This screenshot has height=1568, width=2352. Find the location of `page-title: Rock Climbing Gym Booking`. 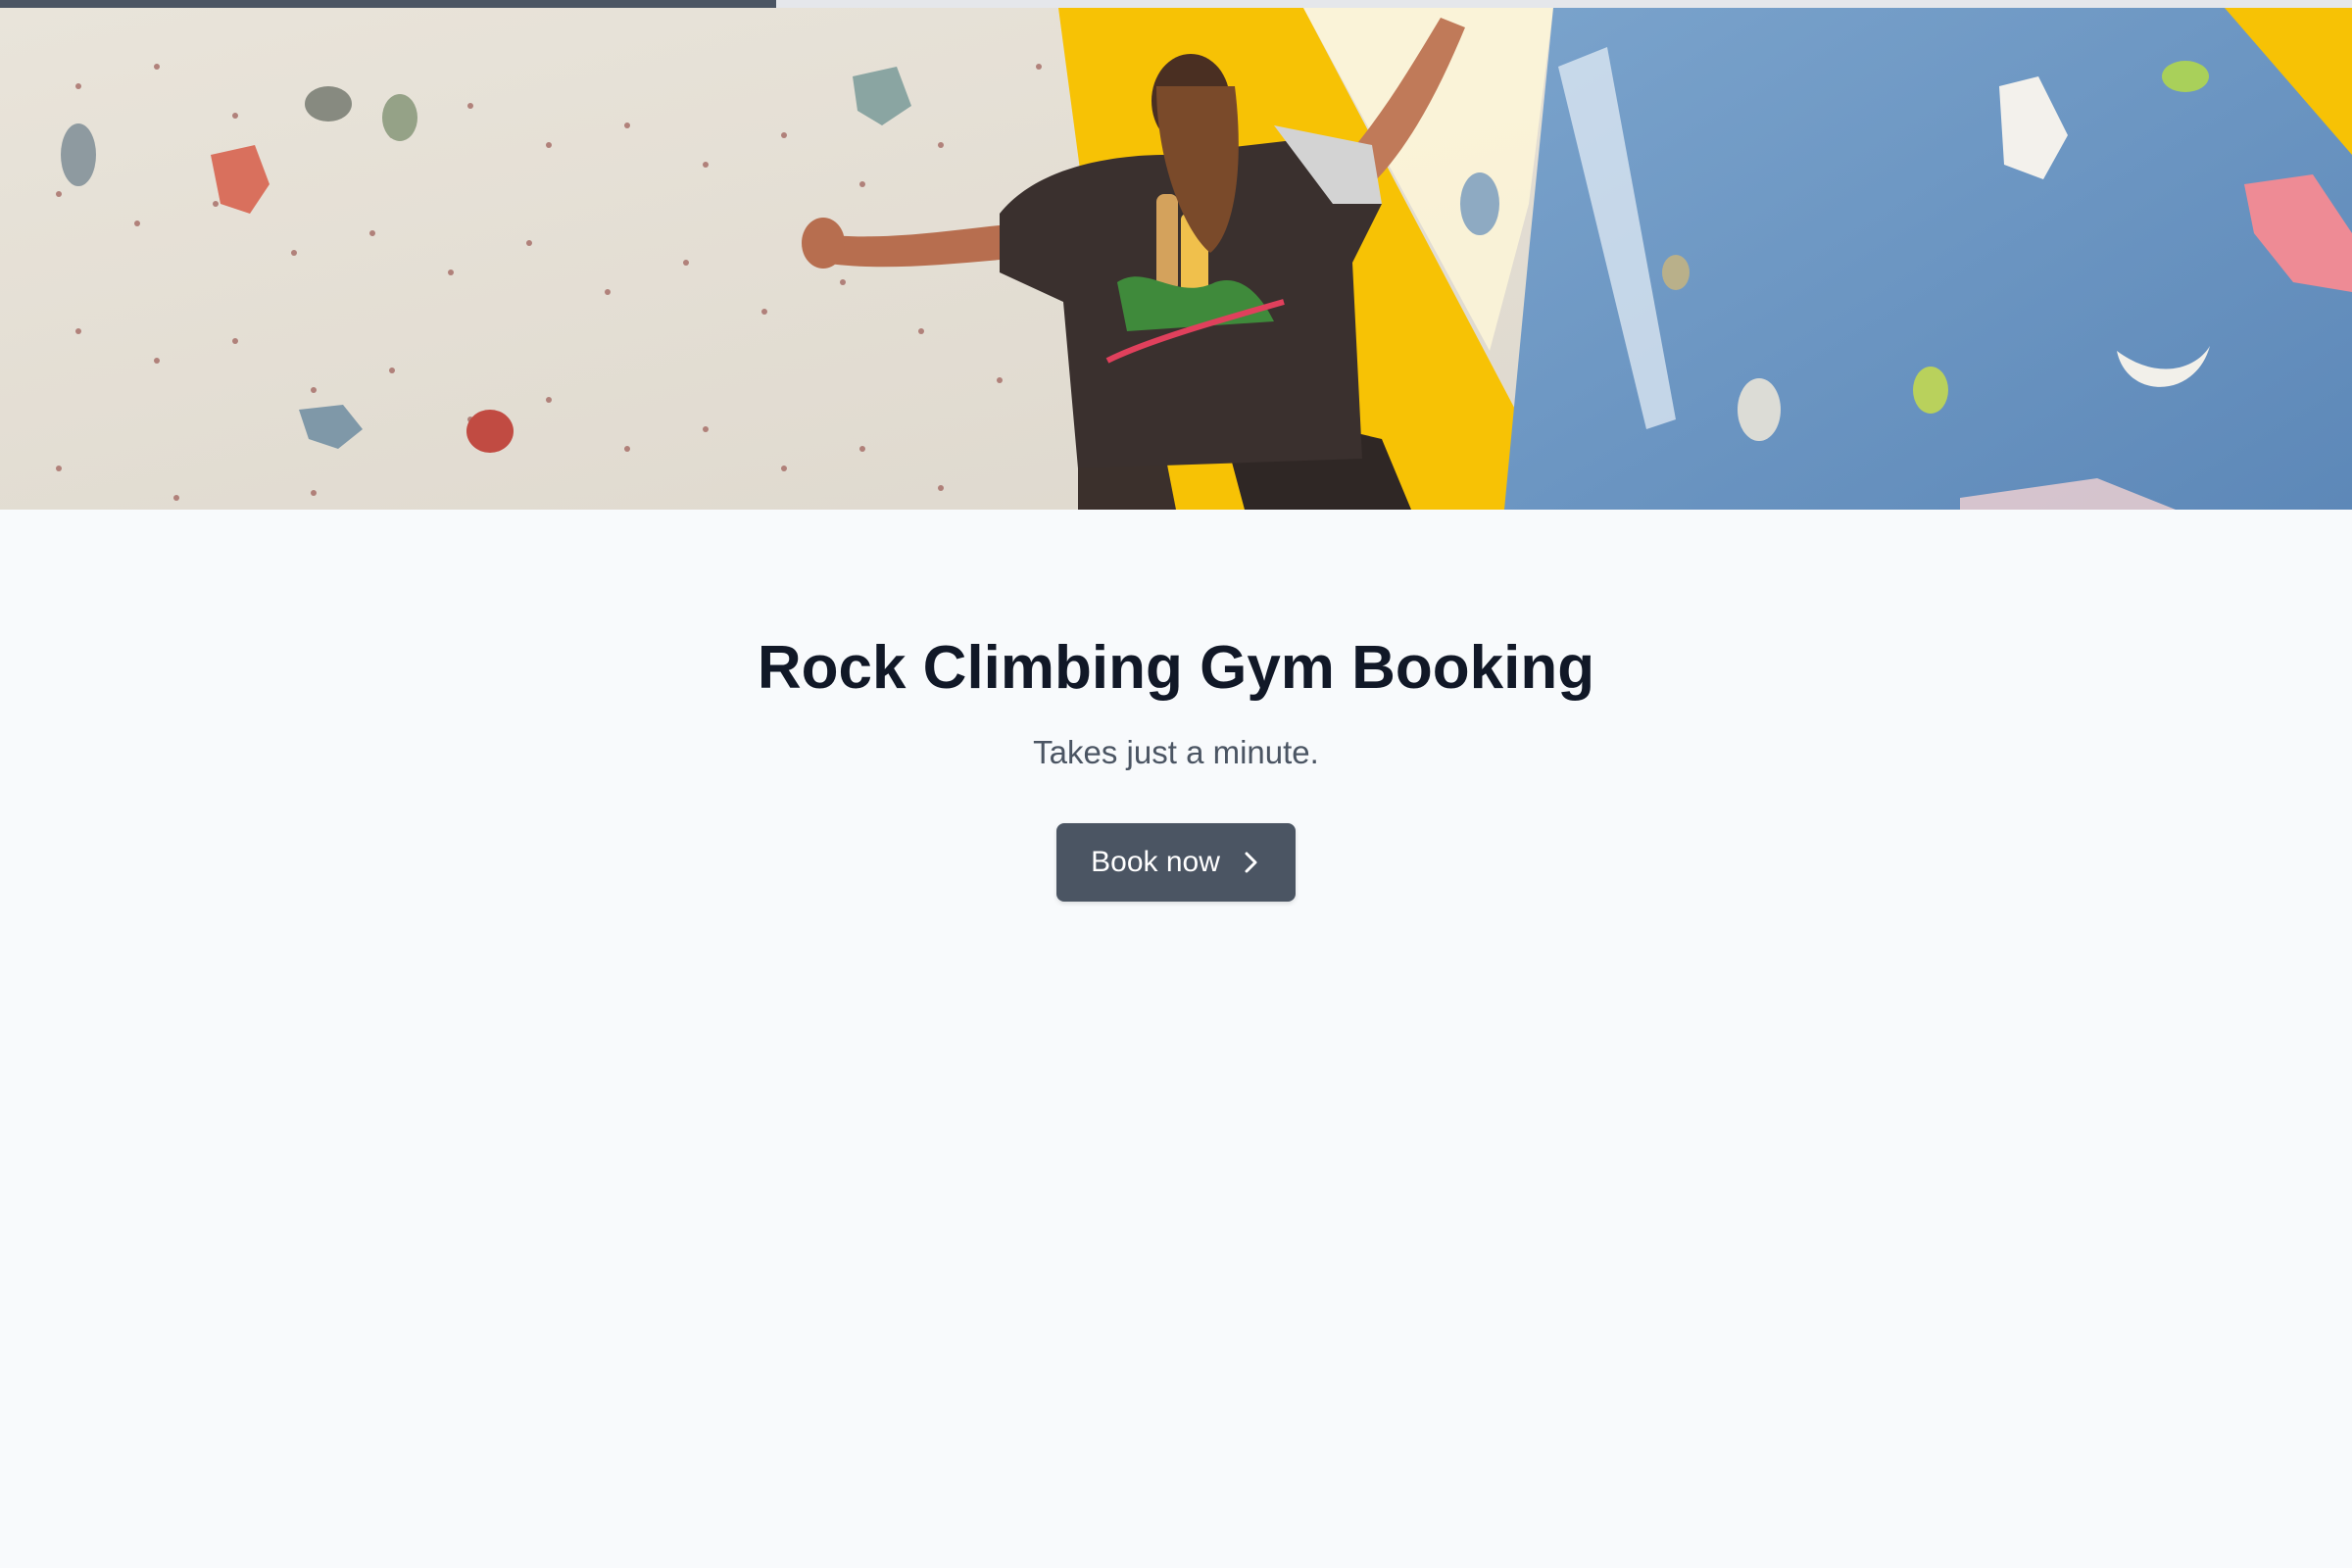

page-title: Rock Climbing Gym Booking is located at coordinates (1176, 668).